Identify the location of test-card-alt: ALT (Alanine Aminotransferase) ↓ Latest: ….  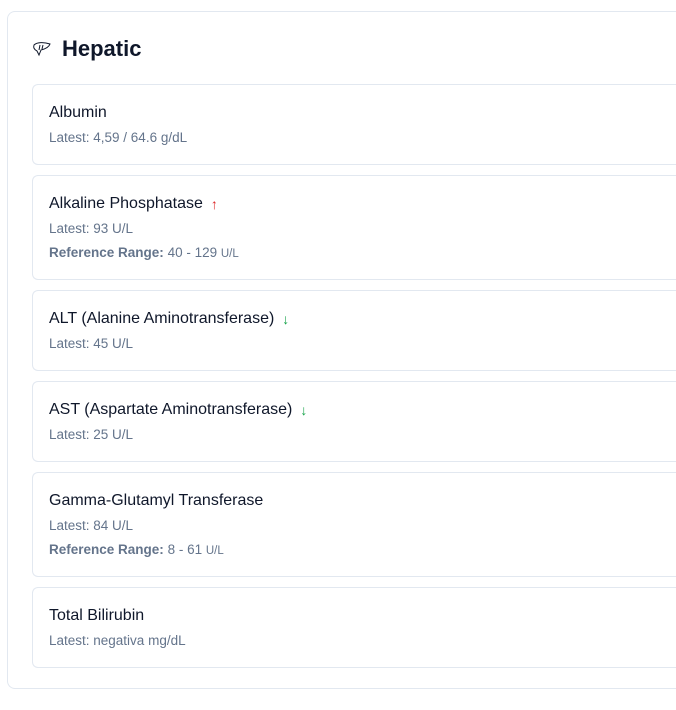
(354, 330).